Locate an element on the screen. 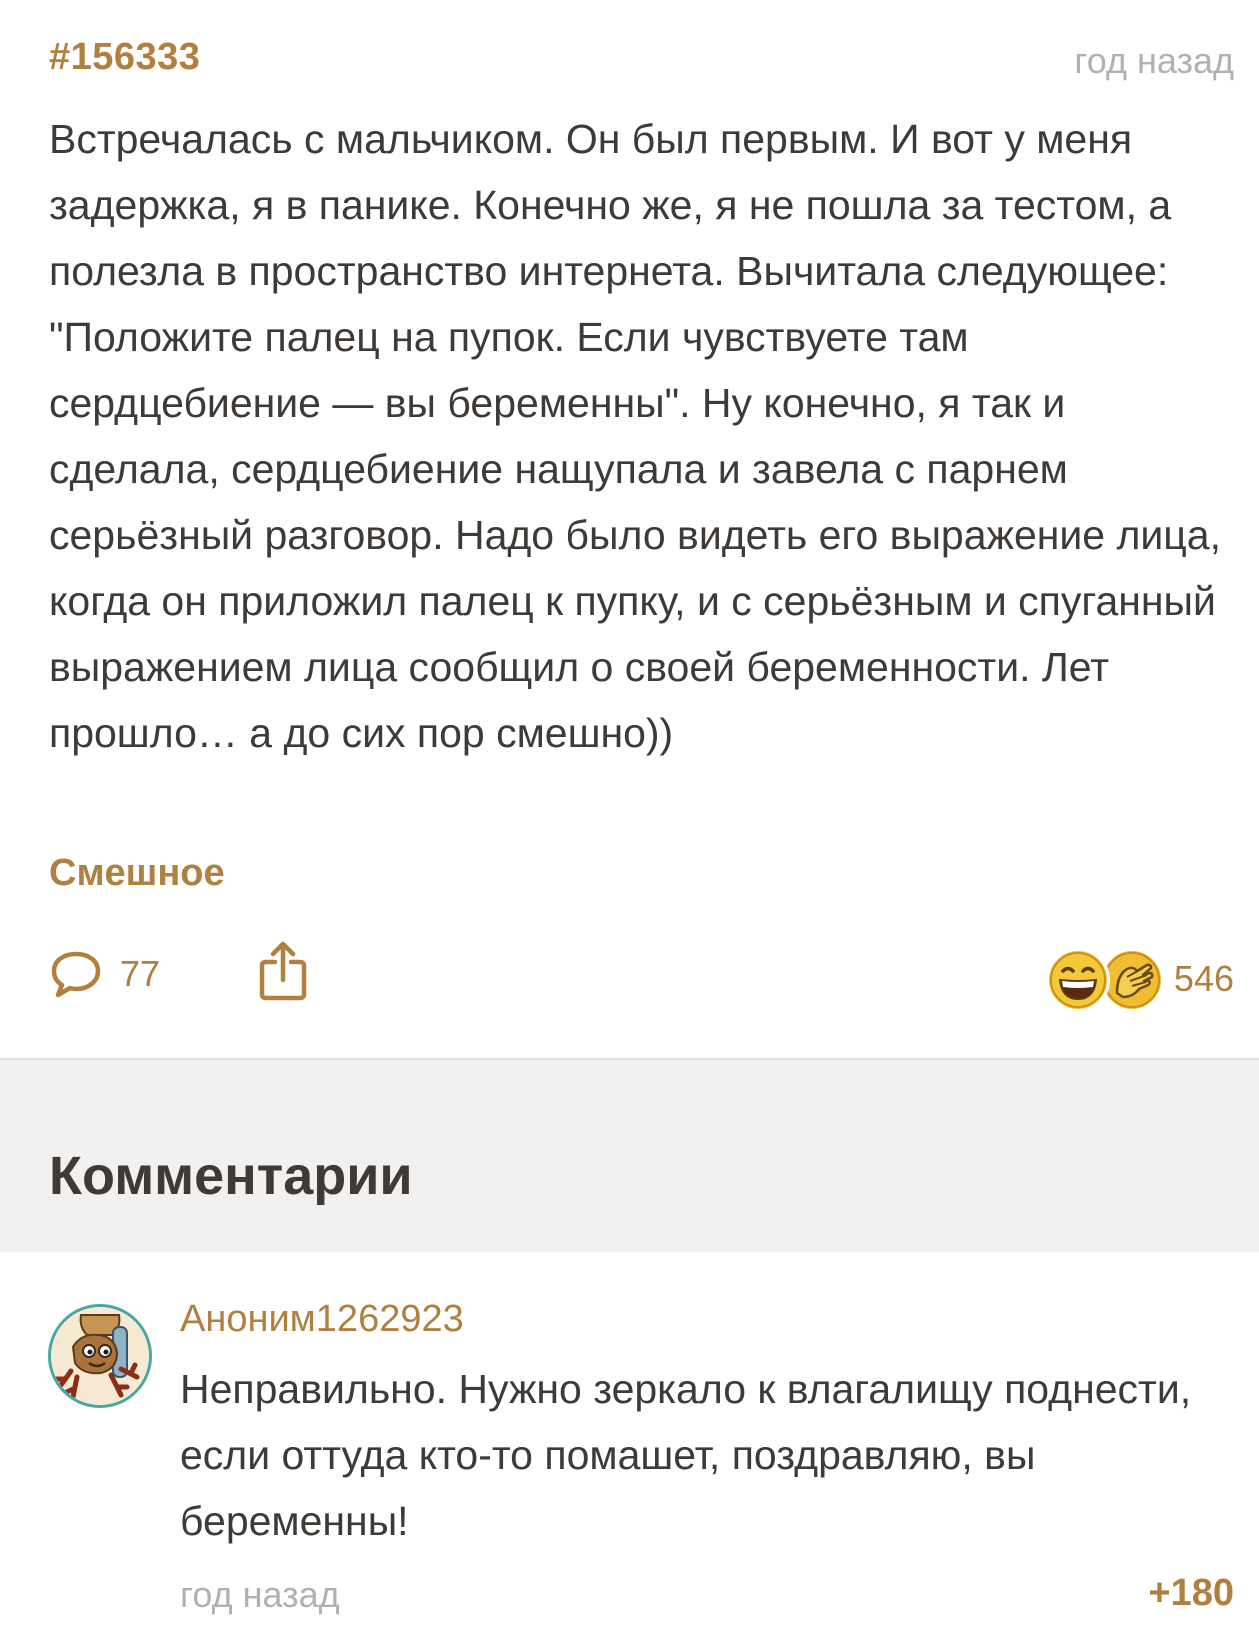 This screenshot has width=1259, height=1645. comments-button: 77 is located at coordinates (105, 974).